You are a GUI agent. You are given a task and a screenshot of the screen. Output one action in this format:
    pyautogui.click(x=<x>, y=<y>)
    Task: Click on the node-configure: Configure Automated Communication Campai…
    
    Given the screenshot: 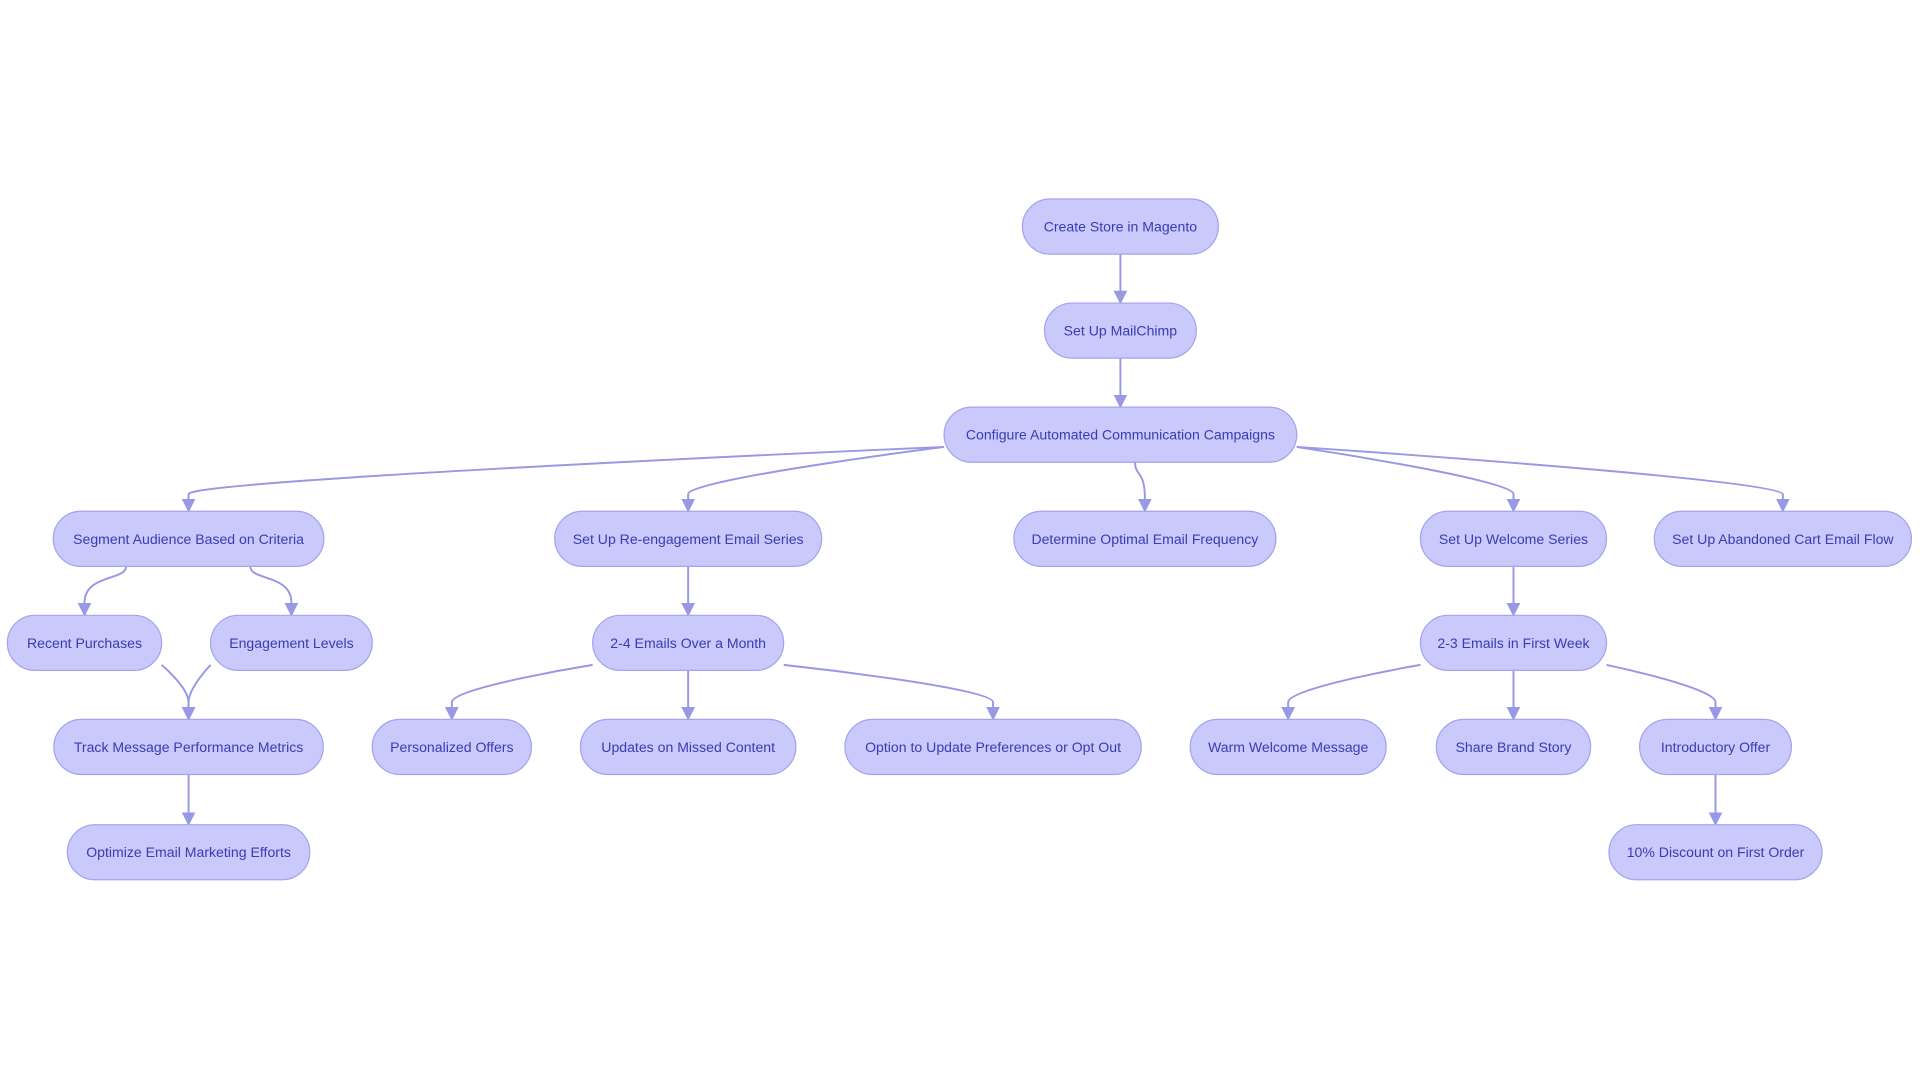 What is the action you would take?
    pyautogui.click(x=1120, y=434)
    